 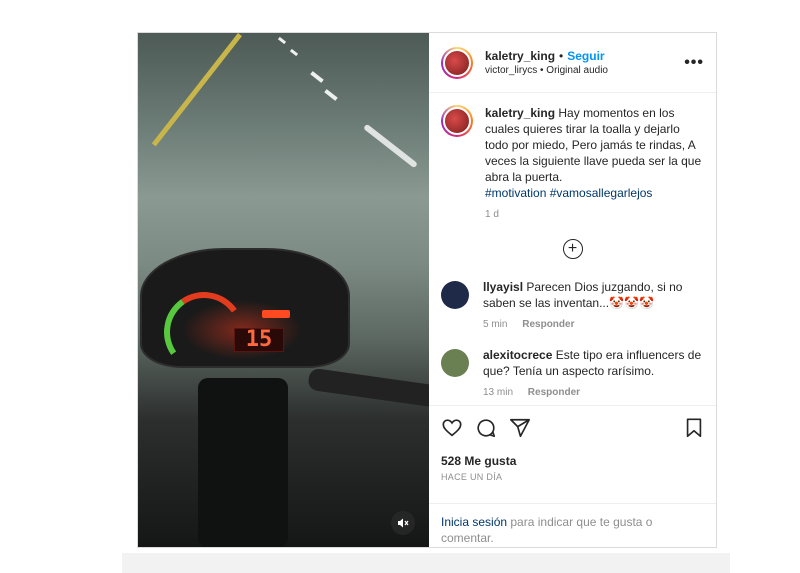 I want to click on audio-subtitle: victor_lirycs • Original audio, so click(x=584, y=70).